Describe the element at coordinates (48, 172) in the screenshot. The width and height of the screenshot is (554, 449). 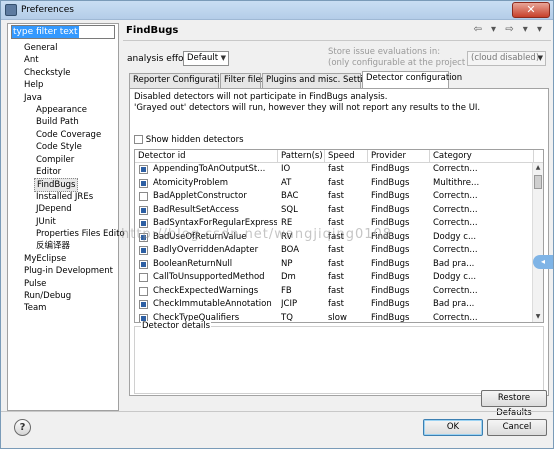
I see `tree-item: Editor` at that location.